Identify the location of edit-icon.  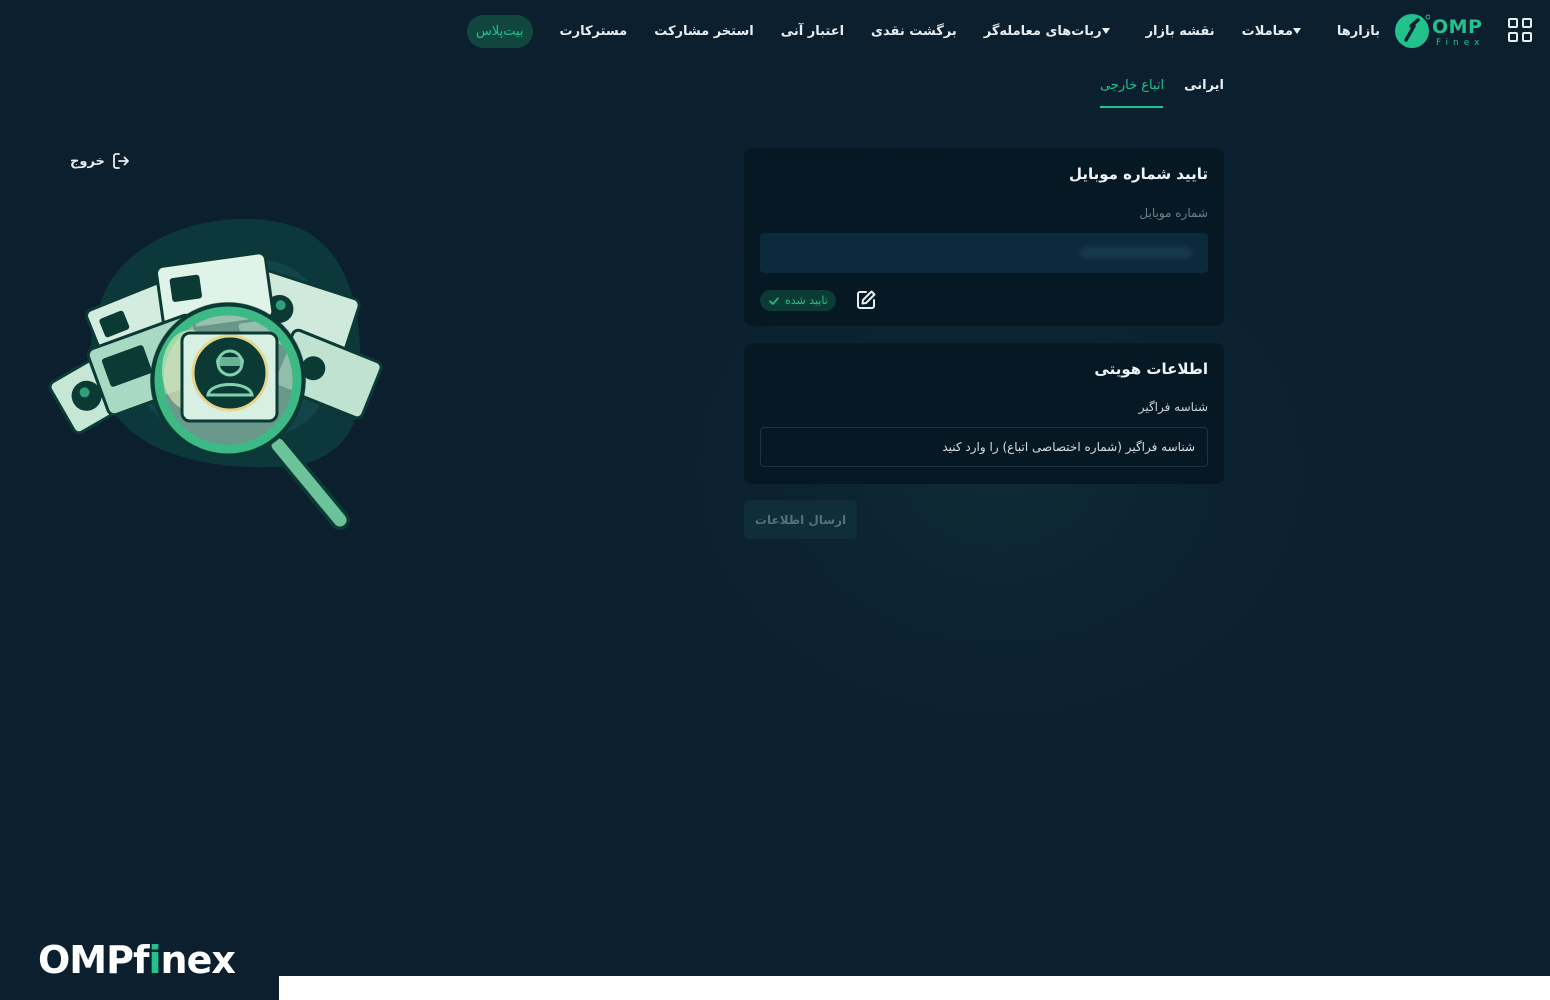
(866, 300).